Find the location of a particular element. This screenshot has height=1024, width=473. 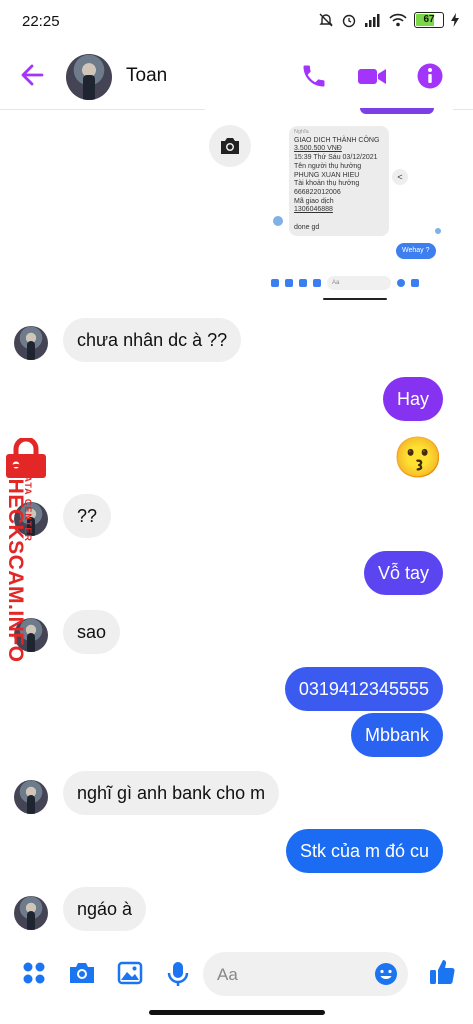

watermark-brand: CHECKSCAM.INFO is located at coordinates (15, 563).